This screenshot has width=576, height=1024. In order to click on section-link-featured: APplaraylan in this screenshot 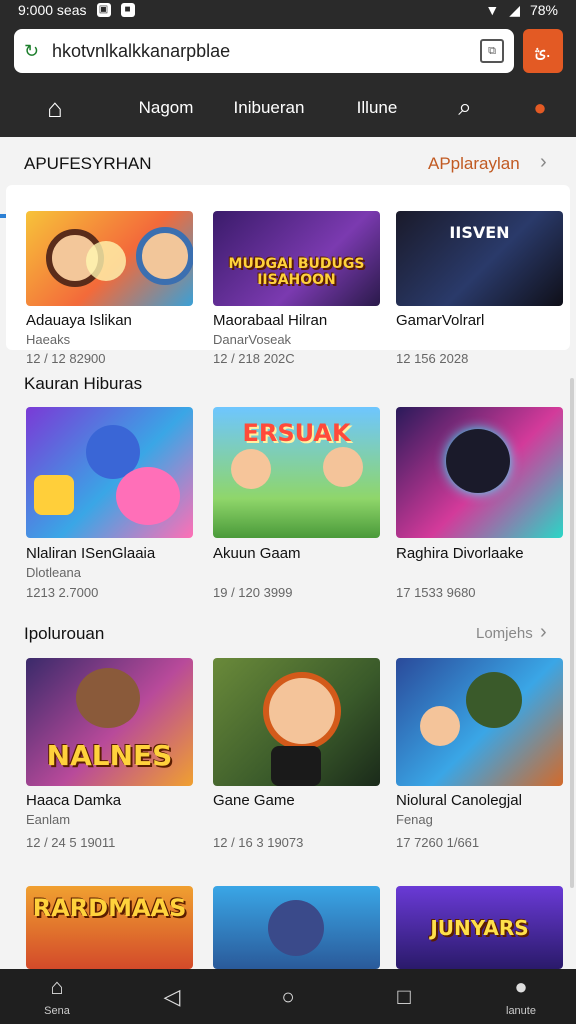, I will do `click(474, 164)`.